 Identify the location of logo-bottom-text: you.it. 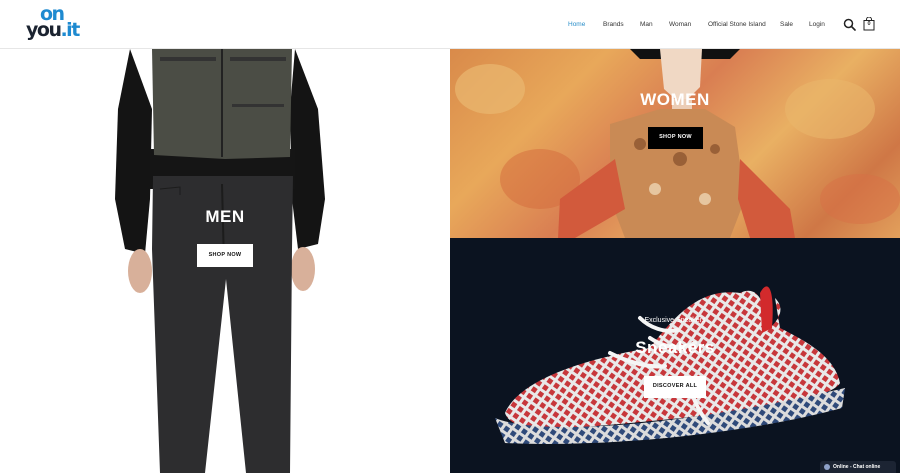
(53, 30).